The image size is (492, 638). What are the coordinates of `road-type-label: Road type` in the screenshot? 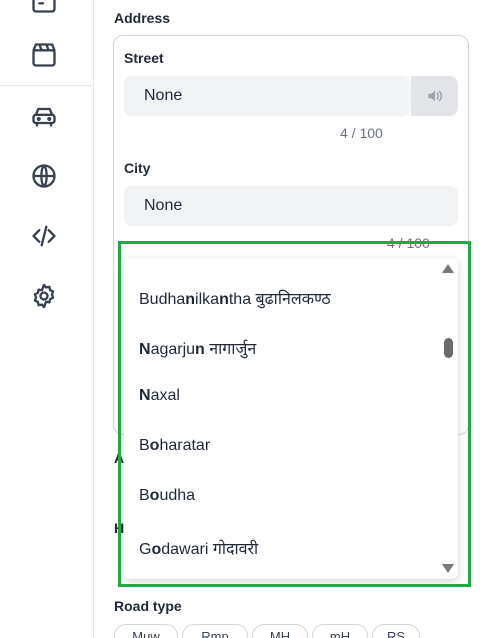 It's located at (148, 606).